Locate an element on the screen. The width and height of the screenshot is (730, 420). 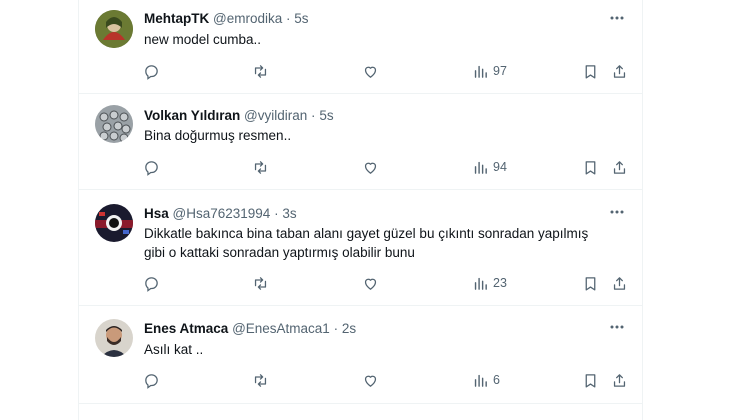
tweet-header: Enes Atmaca @EnesAtmaca1 · 2s is located at coordinates (250, 328).